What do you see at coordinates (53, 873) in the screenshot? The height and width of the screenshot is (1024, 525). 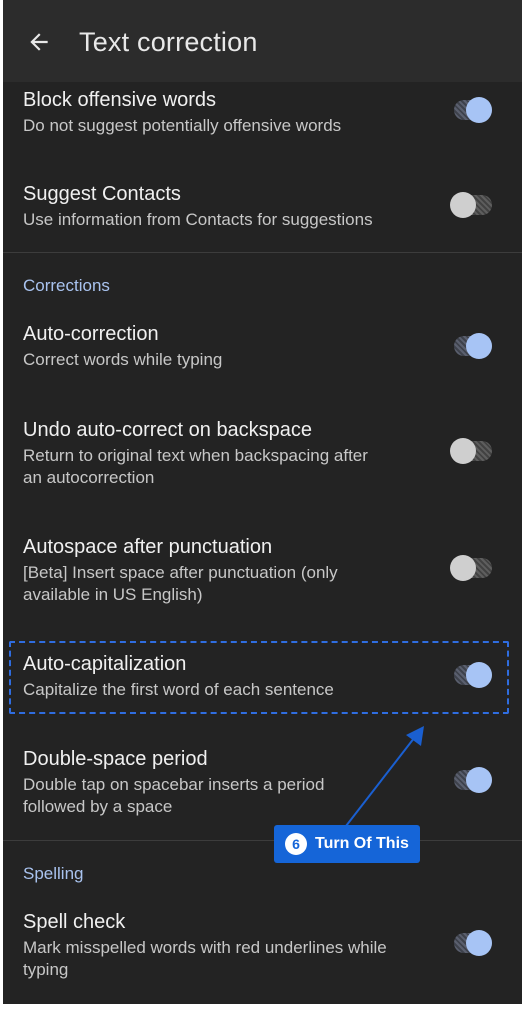 I see `section-header-spelling: Spelling` at bounding box center [53, 873].